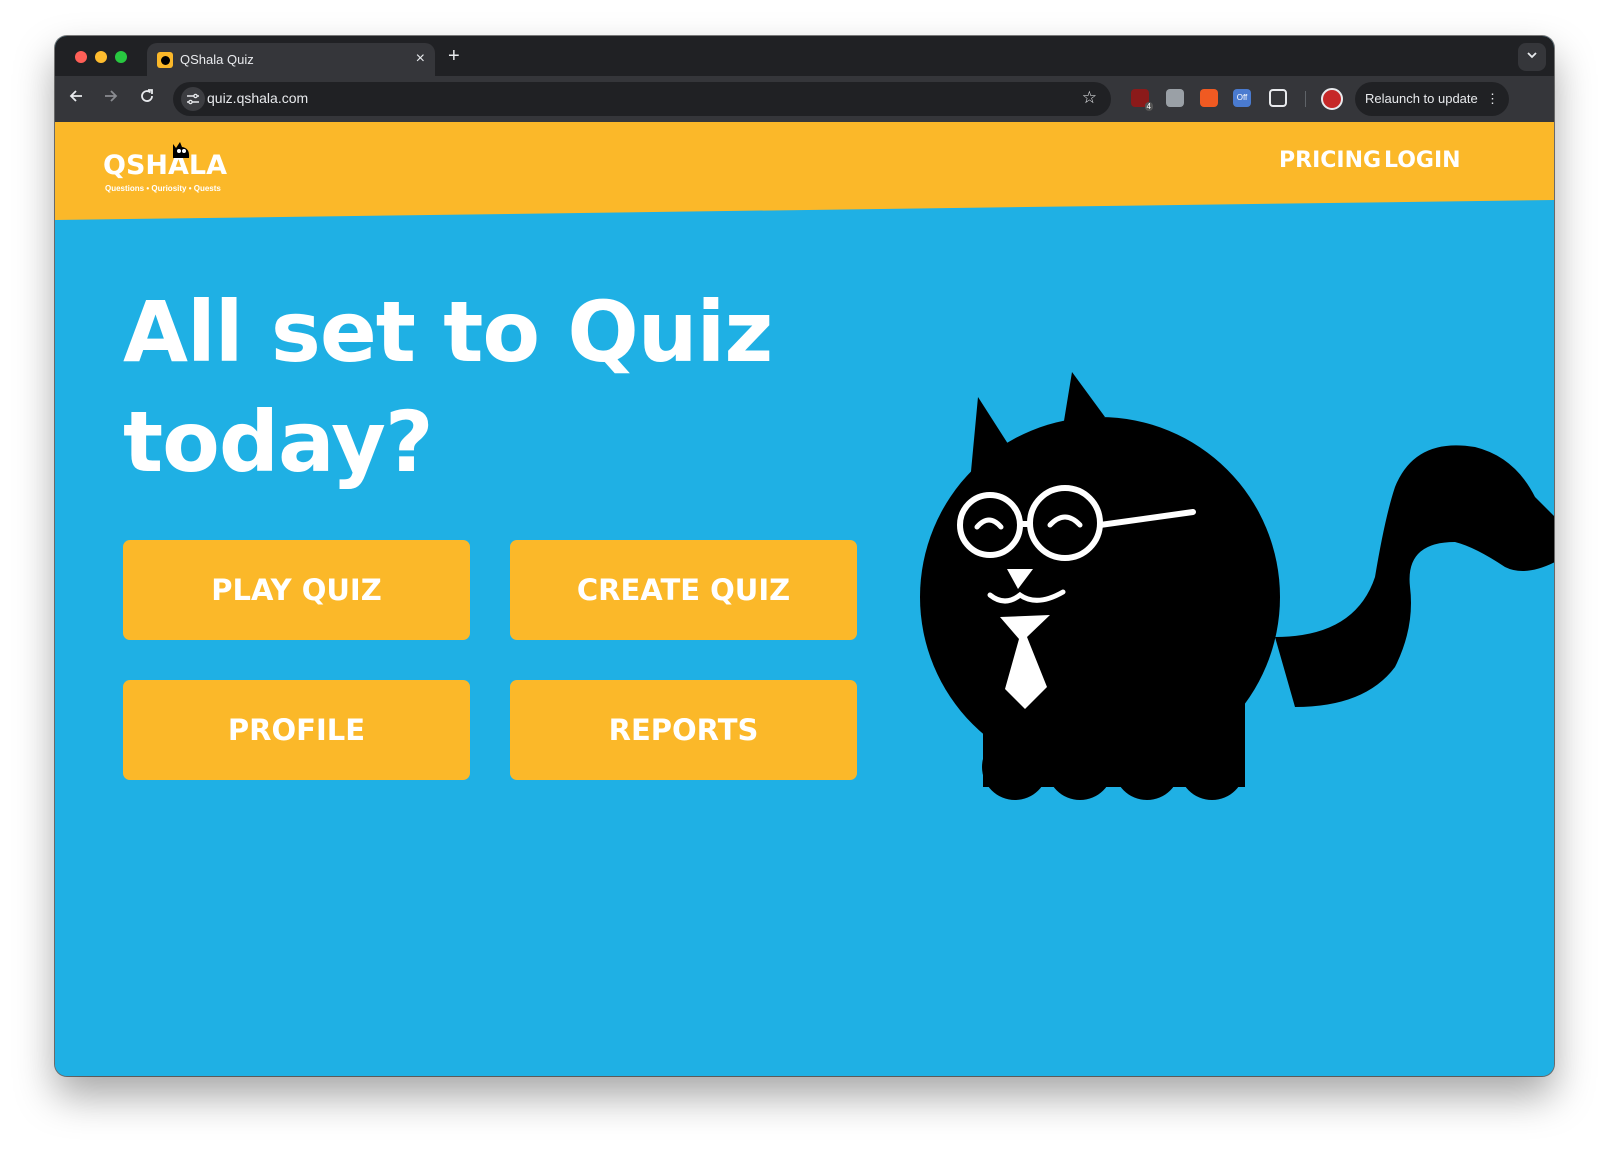  I want to click on minimize-window-button, so click(101, 57).